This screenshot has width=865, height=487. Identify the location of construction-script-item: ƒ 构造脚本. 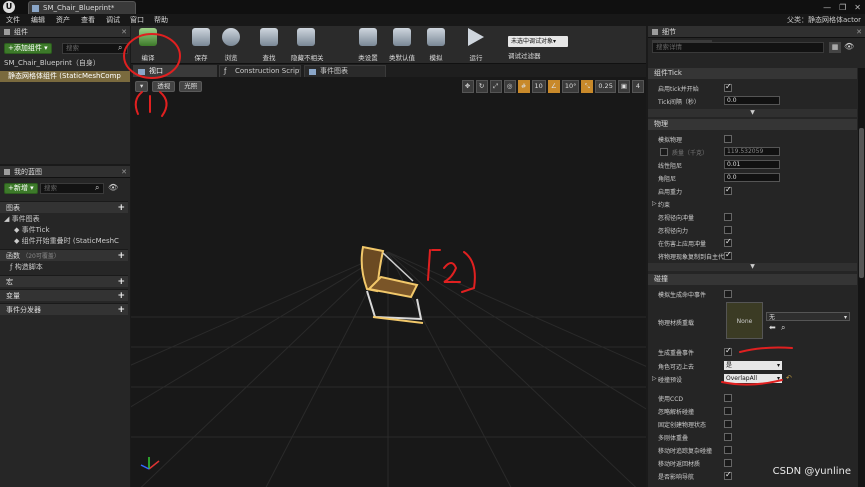
(64, 267).